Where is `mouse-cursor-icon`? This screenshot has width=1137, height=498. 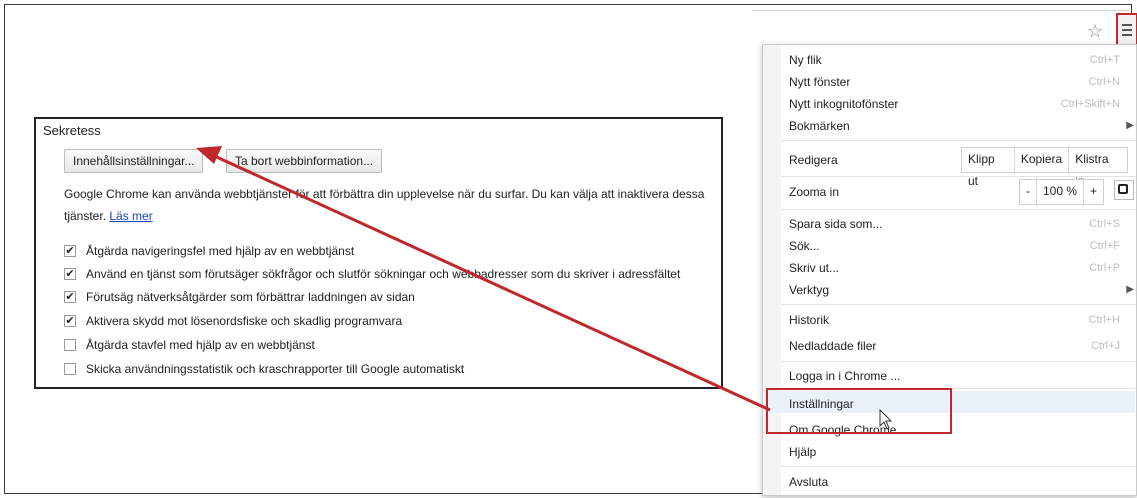
mouse-cursor-icon is located at coordinates (886, 419).